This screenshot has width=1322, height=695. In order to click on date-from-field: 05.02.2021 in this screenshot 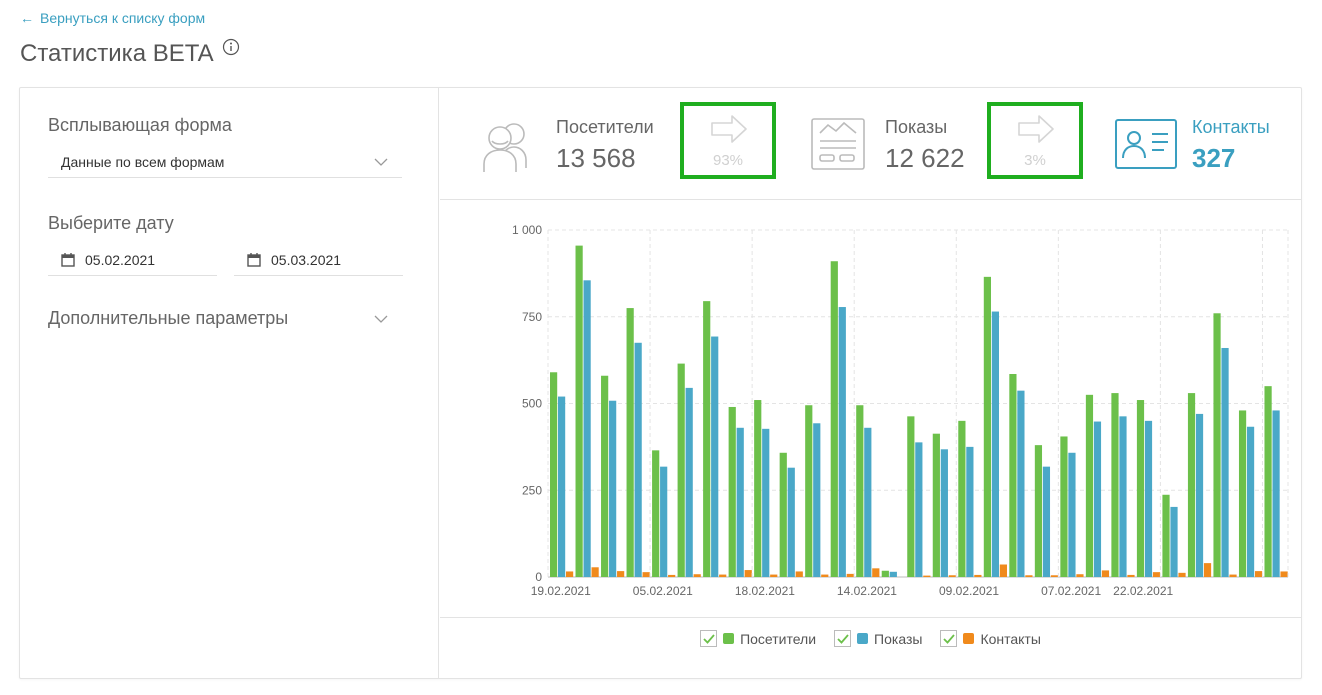, I will do `click(132, 260)`.